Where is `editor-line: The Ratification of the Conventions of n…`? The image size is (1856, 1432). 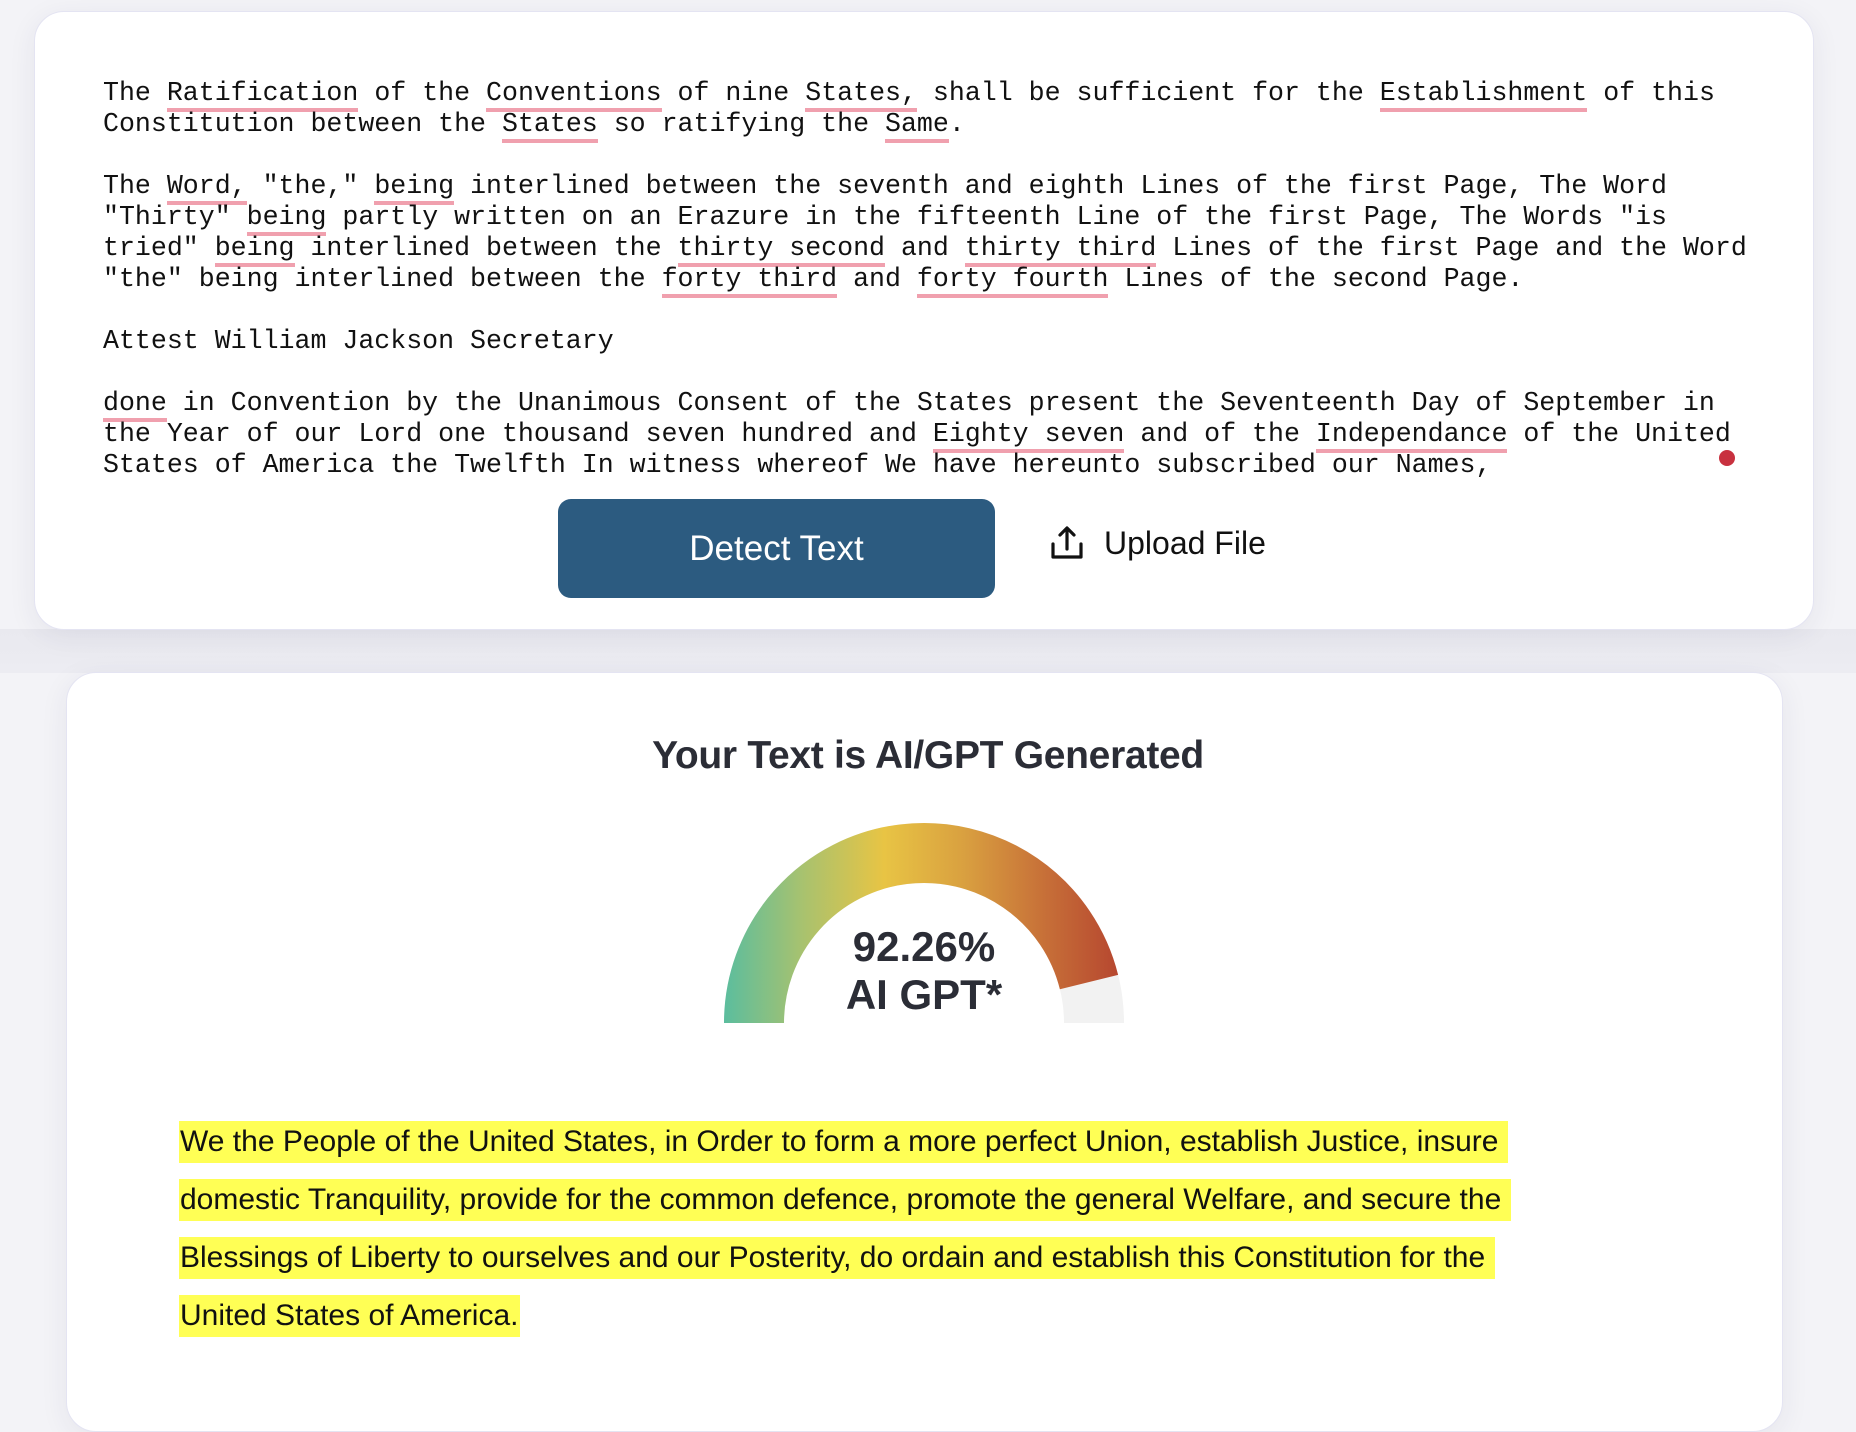 editor-line: The Ratification of the Conventions of n… is located at coordinates (933, 95).